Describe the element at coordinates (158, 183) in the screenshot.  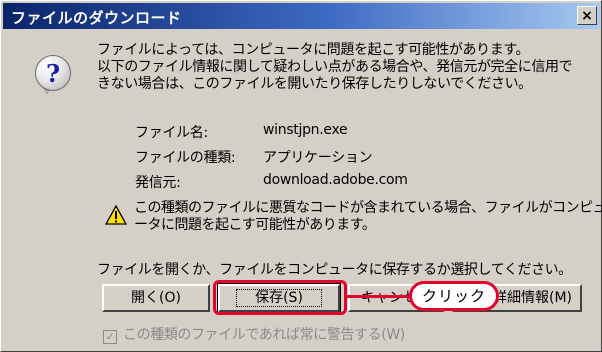
I see `source-label: 発信元:` at that location.